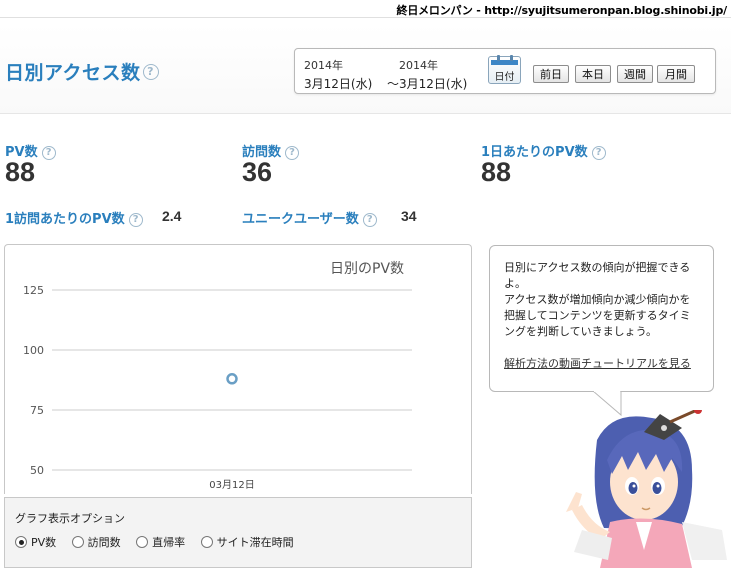  I want to click on calendar-button: 日付, so click(504, 69).